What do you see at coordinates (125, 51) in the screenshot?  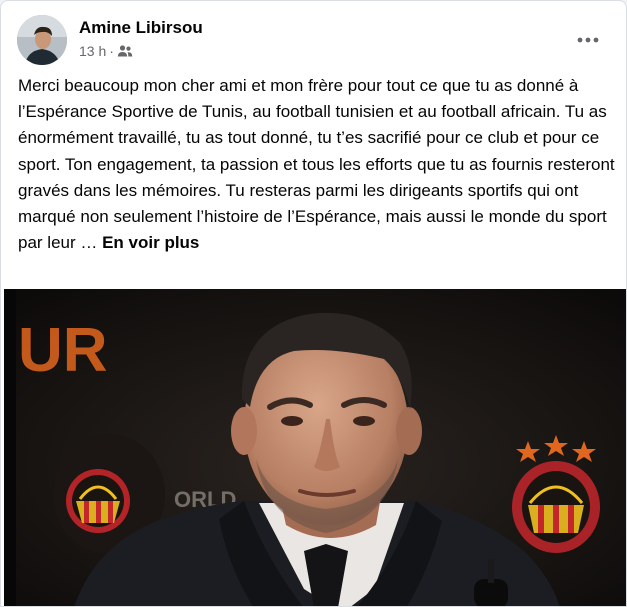 I see `group-icon` at bounding box center [125, 51].